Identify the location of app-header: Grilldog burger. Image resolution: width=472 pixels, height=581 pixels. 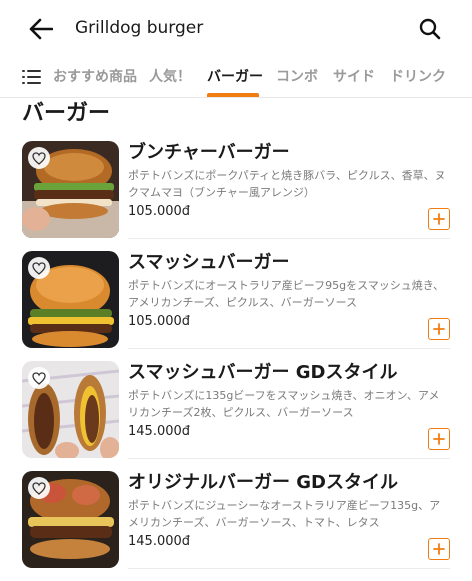
(236, 28).